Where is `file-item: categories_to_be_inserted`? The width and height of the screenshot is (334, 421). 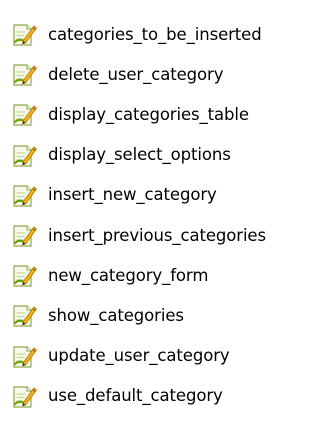 file-item: categories_to_be_inserted is located at coordinates (138, 34).